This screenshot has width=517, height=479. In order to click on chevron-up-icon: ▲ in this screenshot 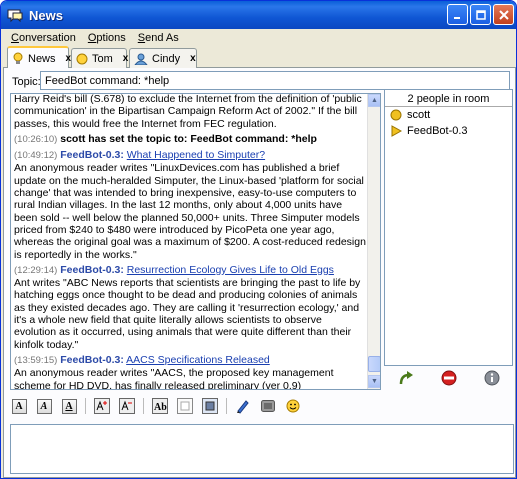, I will do `click(374, 100)`.